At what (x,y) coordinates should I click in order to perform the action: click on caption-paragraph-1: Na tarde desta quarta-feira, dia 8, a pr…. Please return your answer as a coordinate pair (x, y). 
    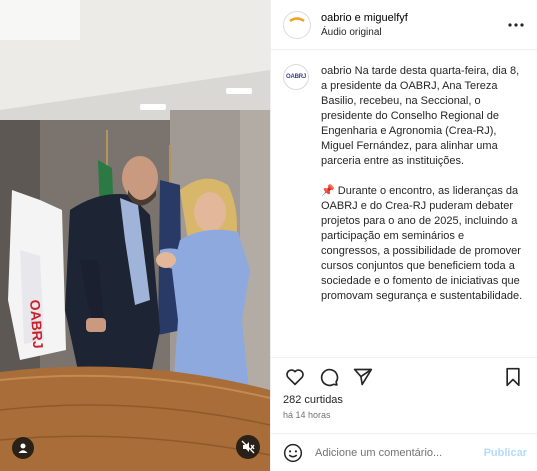
    Looking at the image, I should click on (420, 116).